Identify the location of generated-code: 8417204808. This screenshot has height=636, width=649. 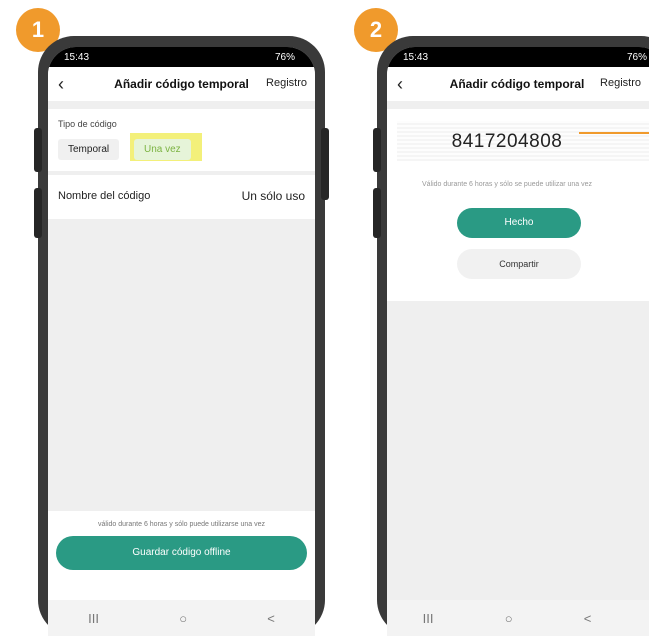
(507, 141).